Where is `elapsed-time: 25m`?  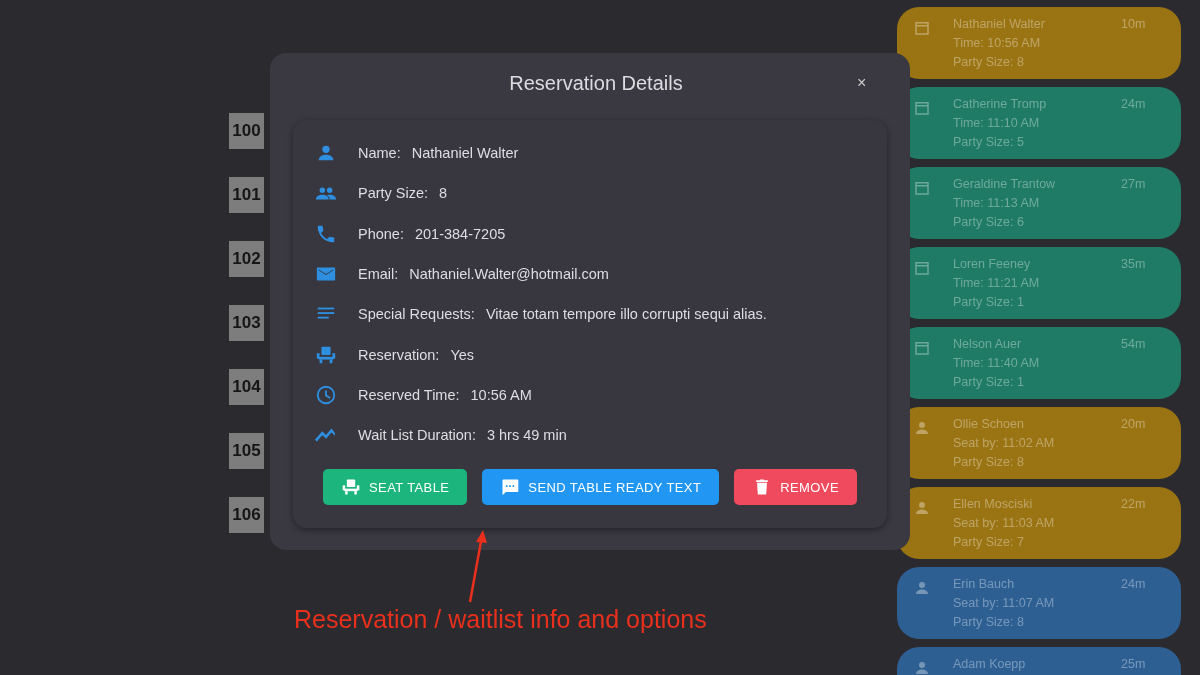 elapsed-time: 25m is located at coordinates (1133, 664).